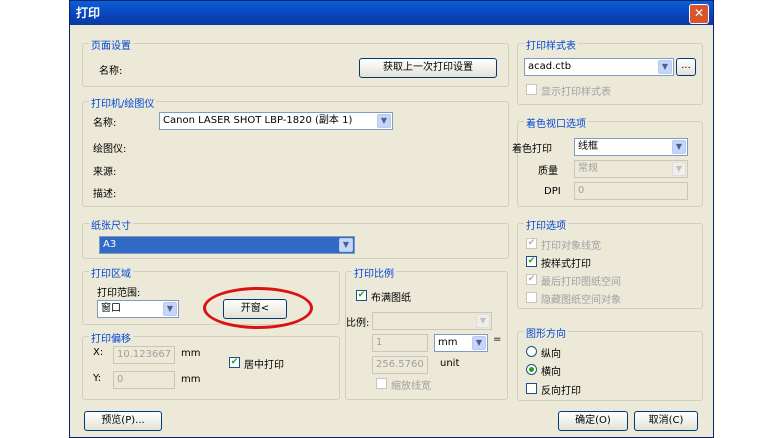 This screenshot has height=438, width=781. What do you see at coordinates (432, 321) in the screenshot?
I see `scale-ratio-select: ▼` at bounding box center [432, 321].